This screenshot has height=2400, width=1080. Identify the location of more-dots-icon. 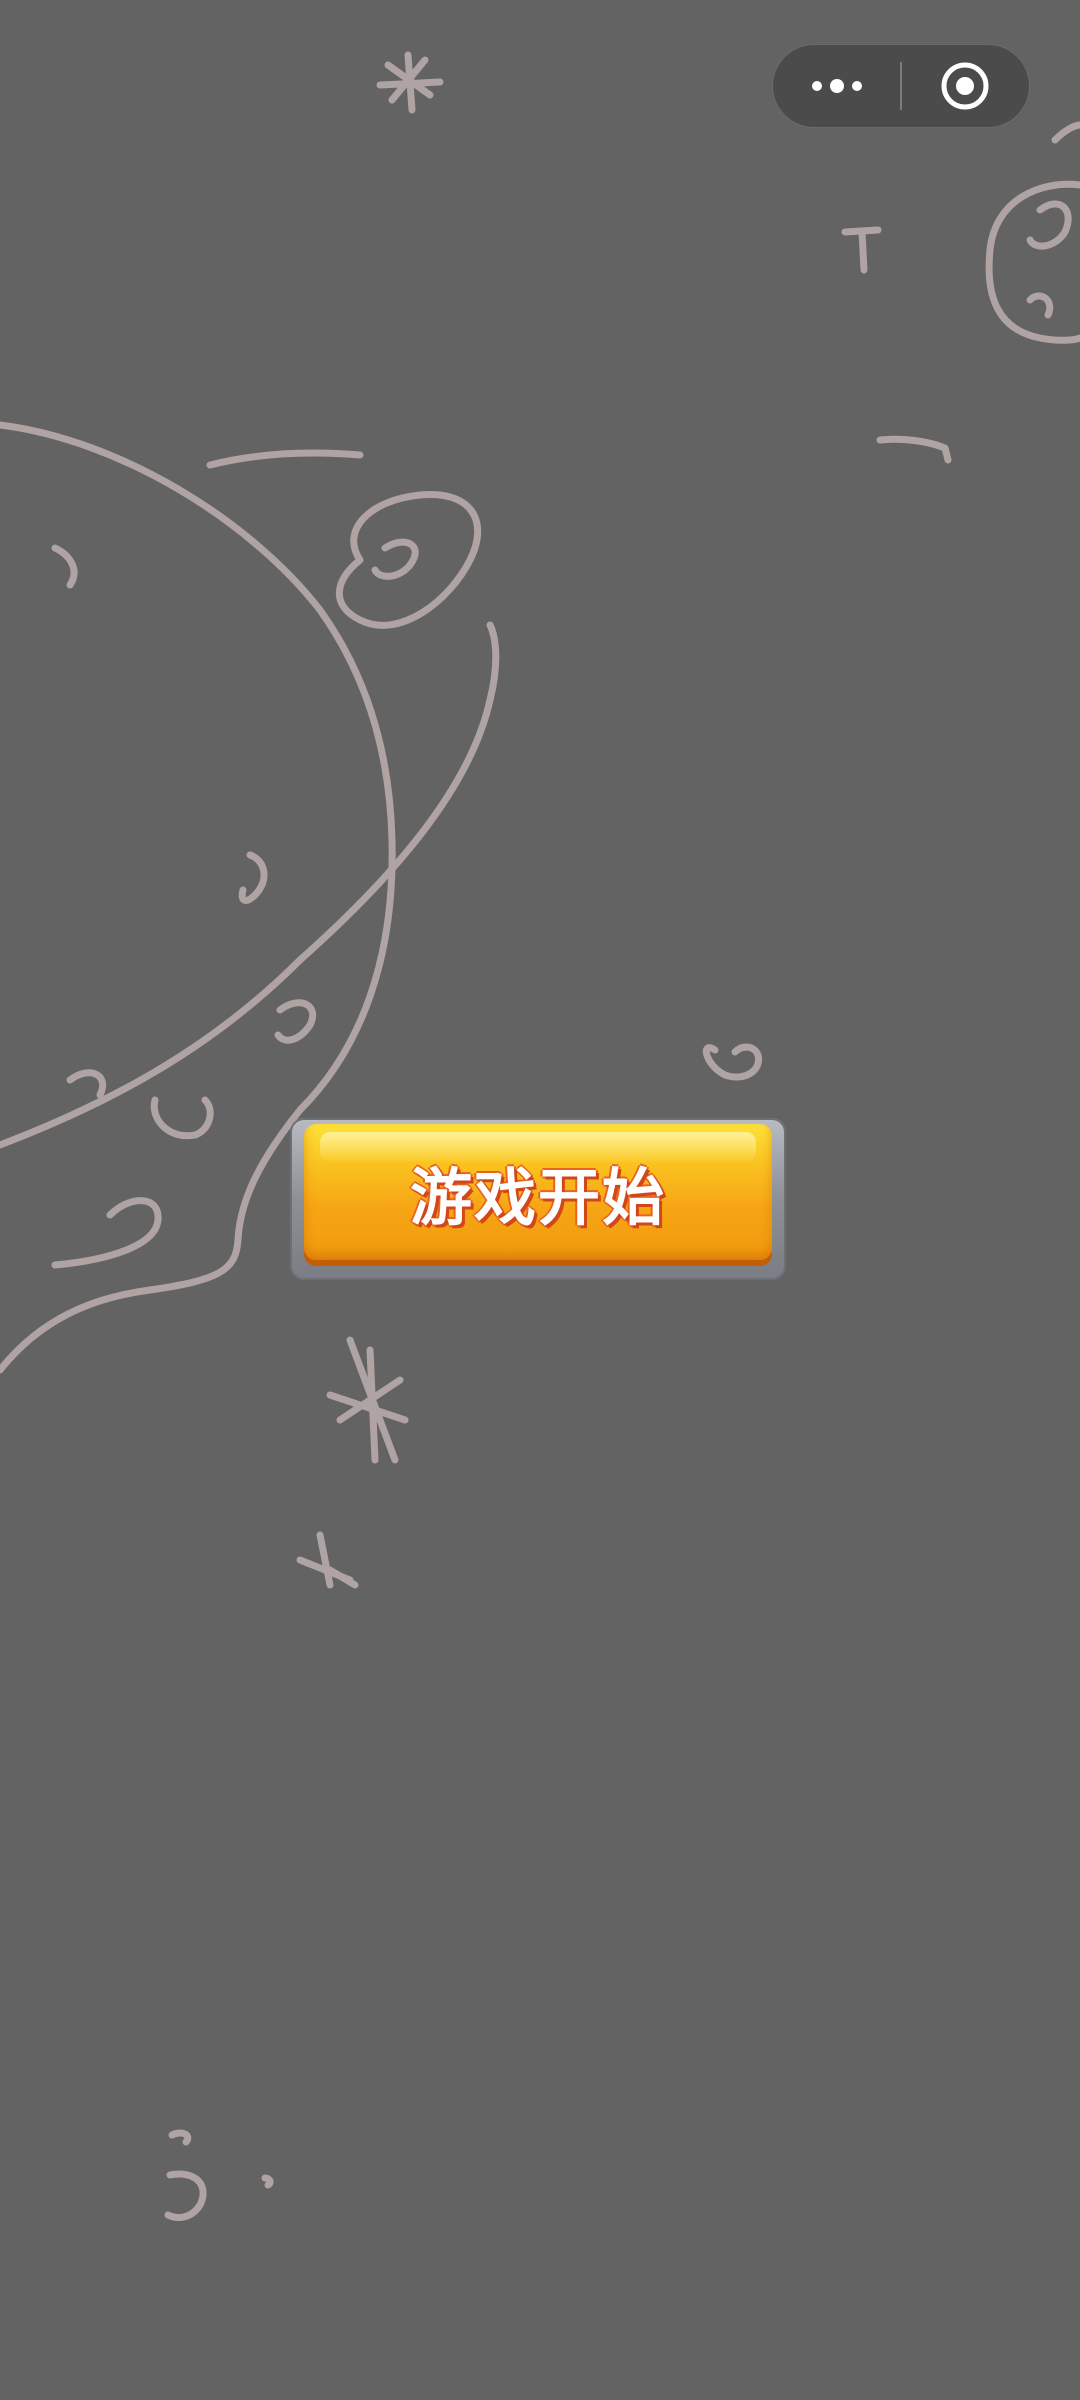
(836, 86).